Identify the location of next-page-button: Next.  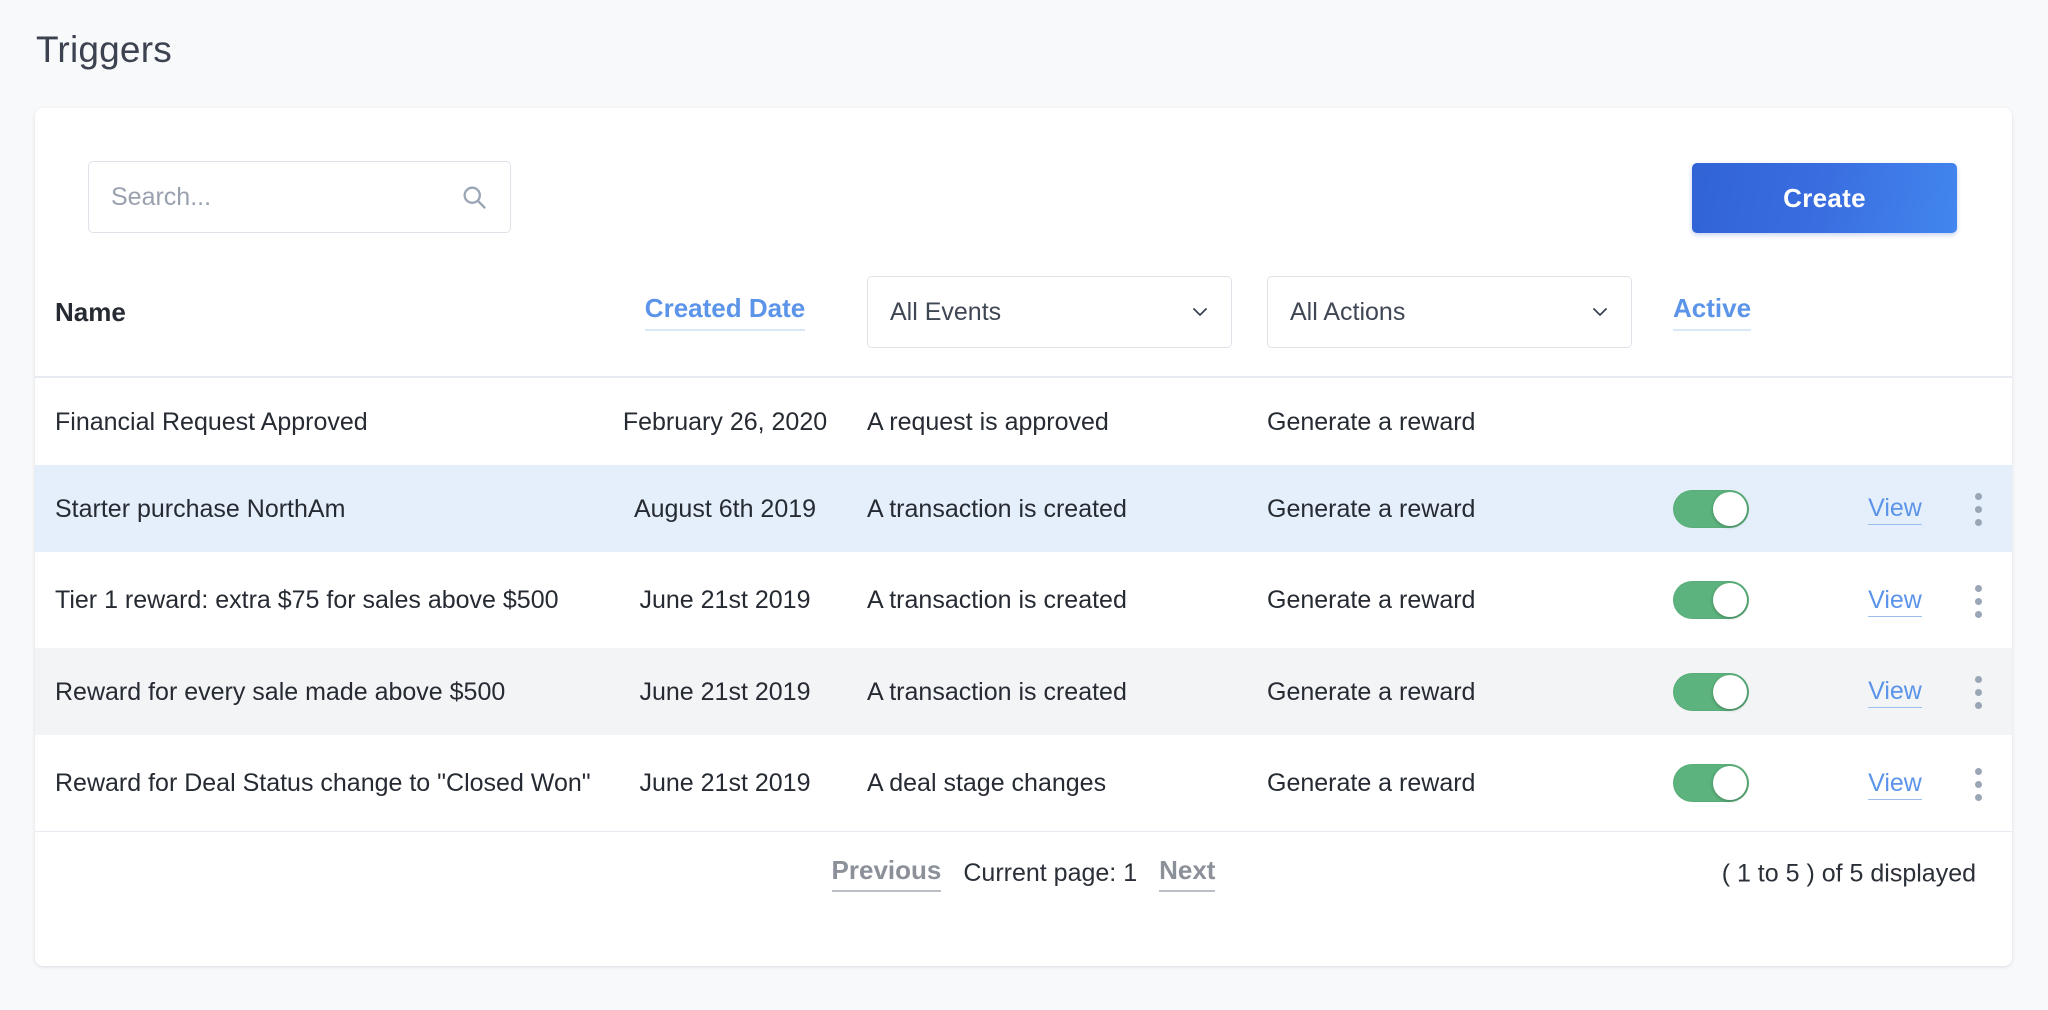
(1187, 873).